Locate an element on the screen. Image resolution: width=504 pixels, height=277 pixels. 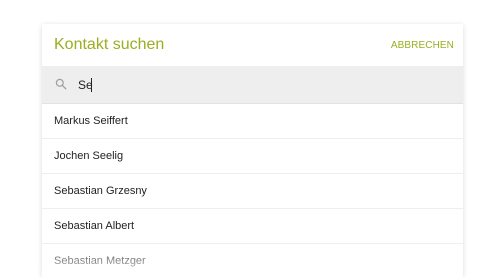
list-item: Sebastian Metzger is located at coordinates (252, 260).